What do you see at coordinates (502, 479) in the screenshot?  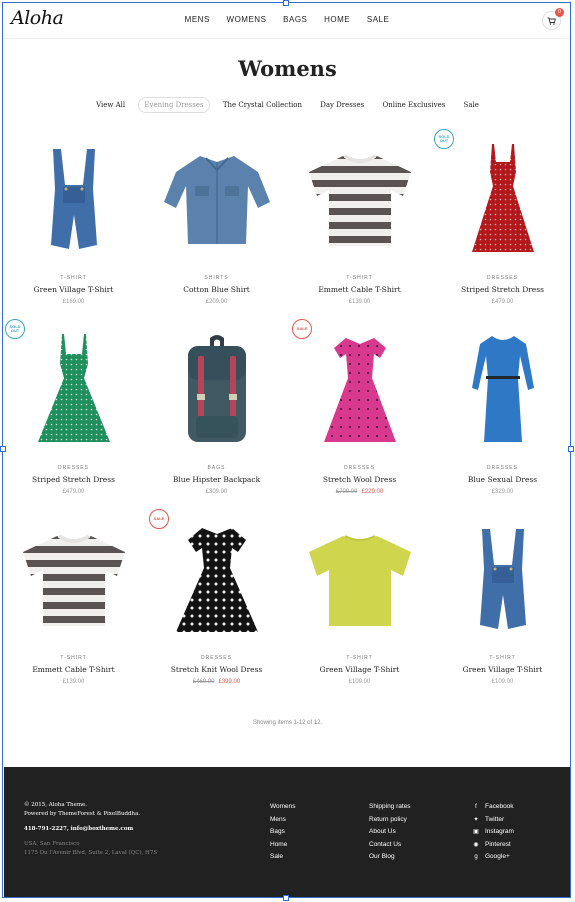 I see `product-name: Blue Sexual Dress` at bounding box center [502, 479].